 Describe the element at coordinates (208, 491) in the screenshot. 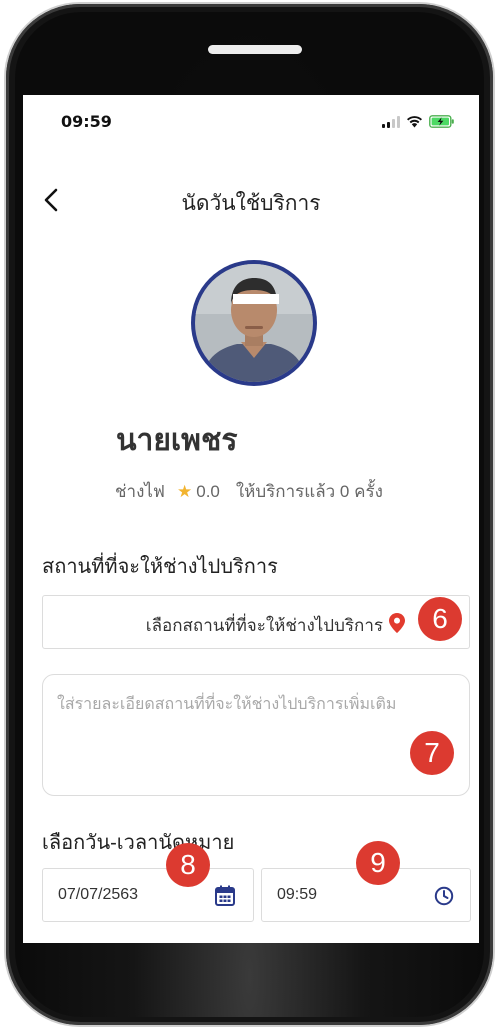

I see `provider-rating: 0.0` at that location.